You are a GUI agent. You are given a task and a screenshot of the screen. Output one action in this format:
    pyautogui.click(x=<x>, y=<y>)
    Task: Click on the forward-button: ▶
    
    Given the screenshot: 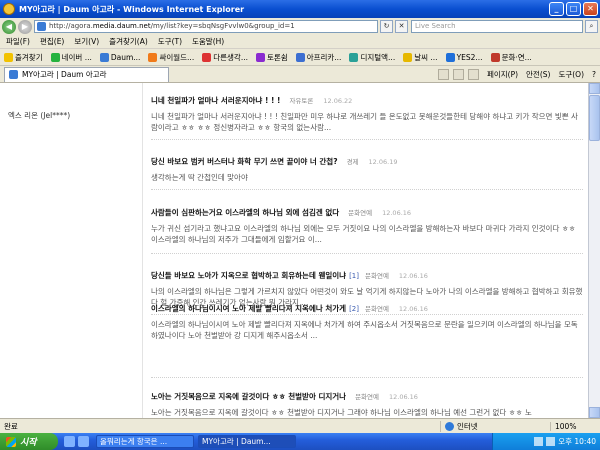 What is the action you would take?
    pyautogui.click(x=25, y=26)
    